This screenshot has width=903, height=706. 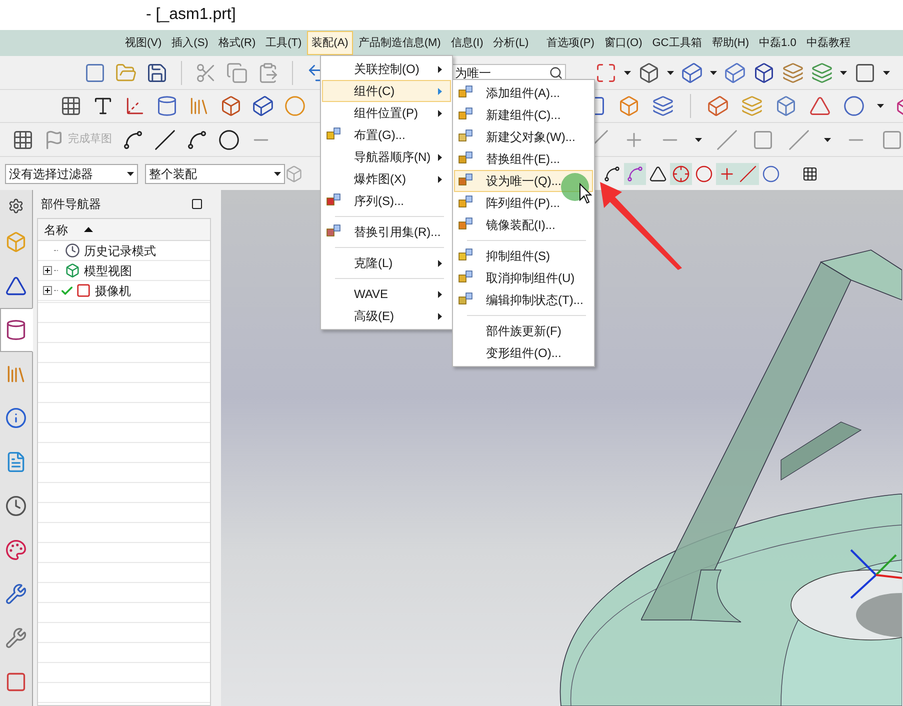 What do you see at coordinates (374, 91) in the screenshot?
I see `menu-item-label: 组件(C)` at bounding box center [374, 91].